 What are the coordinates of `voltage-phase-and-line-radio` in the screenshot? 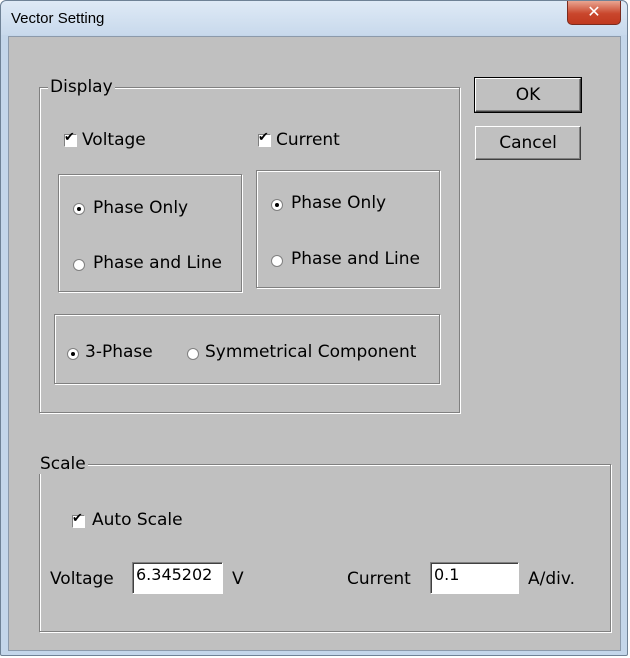 It's located at (79, 265).